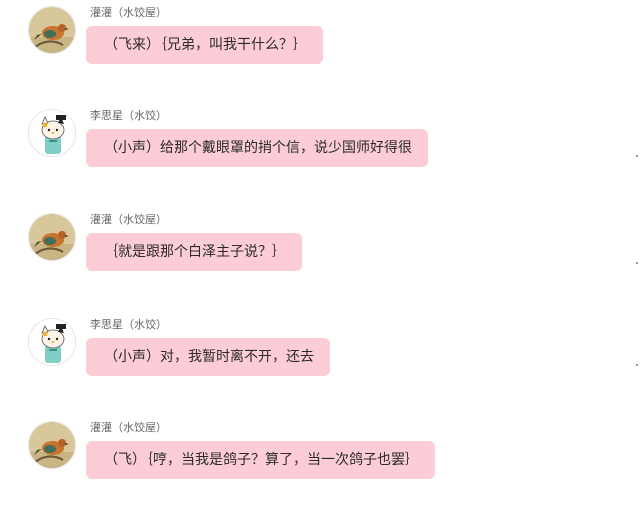 The height and width of the screenshot is (510, 640). Describe the element at coordinates (204, 45) in the screenshot. I see `message-bubble: （飞来）｛兄弟，叫我干什么？｝` at that location.